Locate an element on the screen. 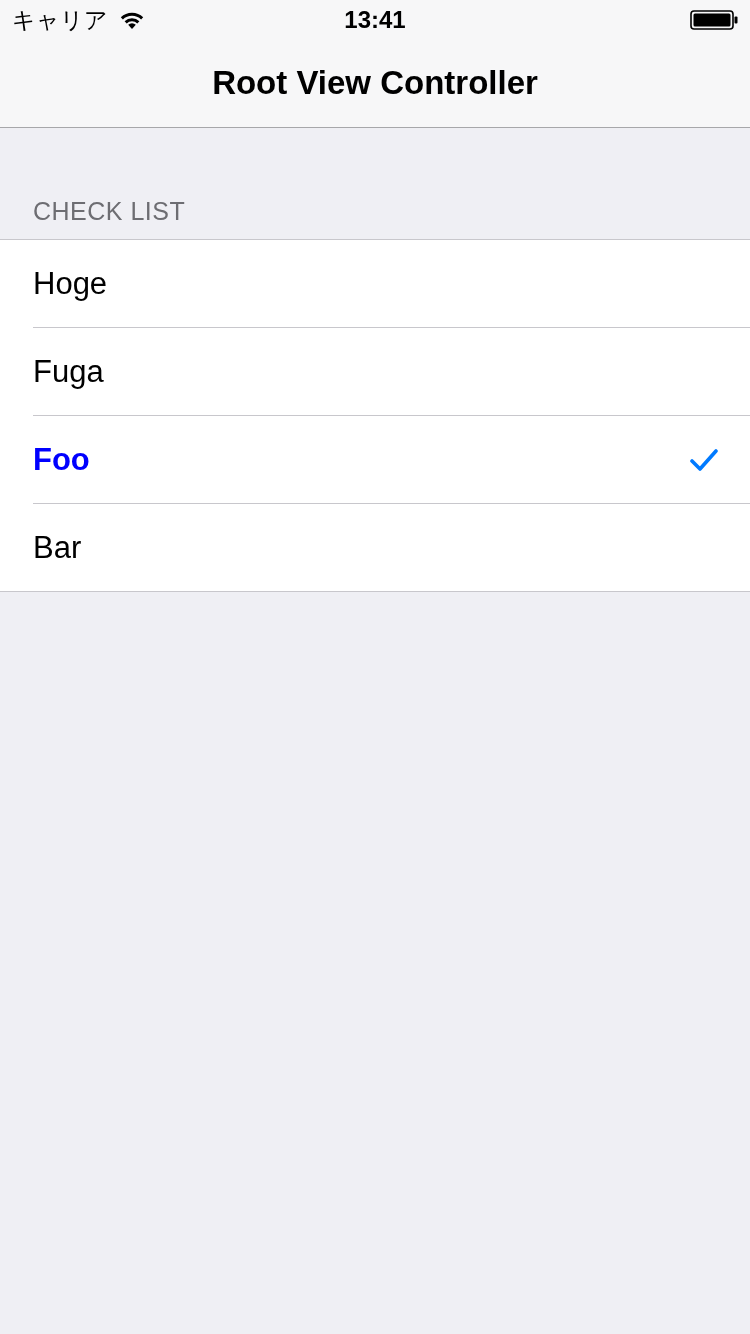  list-row: Fuga is located at coordinates (375, 372).